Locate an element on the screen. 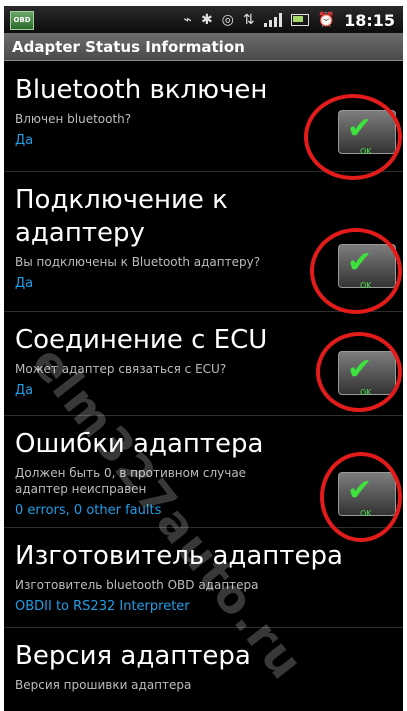 This screenshot has height=711, width=407. title-bar: Adapter Status Information is located at coordinates (203, 47).